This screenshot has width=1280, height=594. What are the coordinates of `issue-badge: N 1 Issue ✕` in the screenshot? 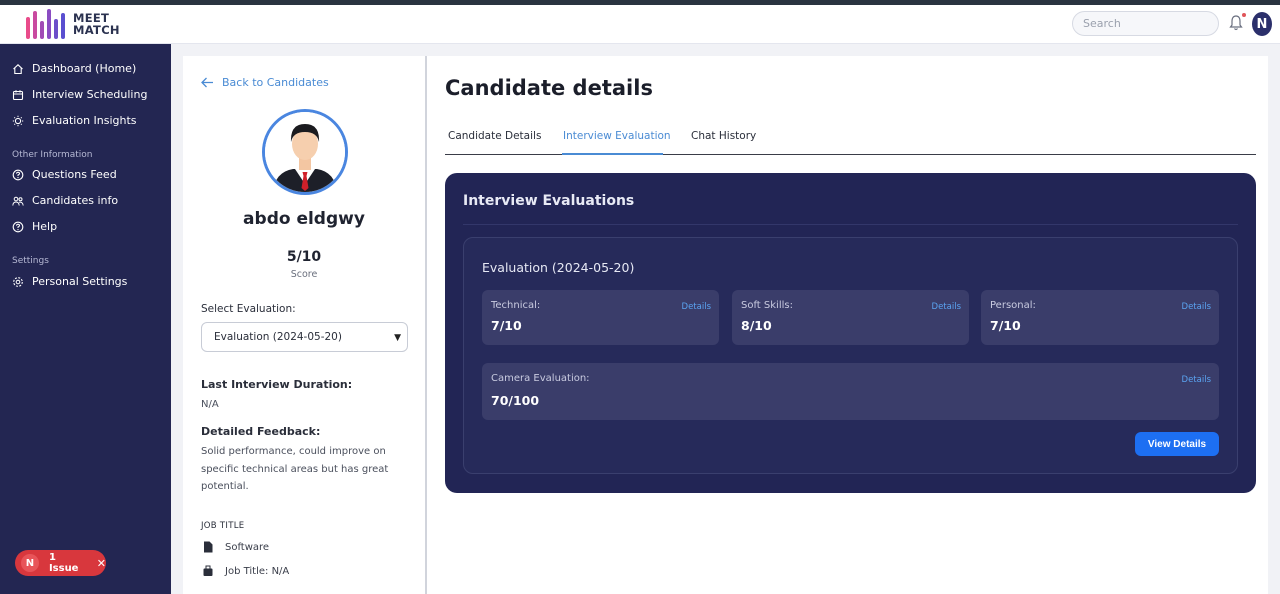 It's located at (60, 563).